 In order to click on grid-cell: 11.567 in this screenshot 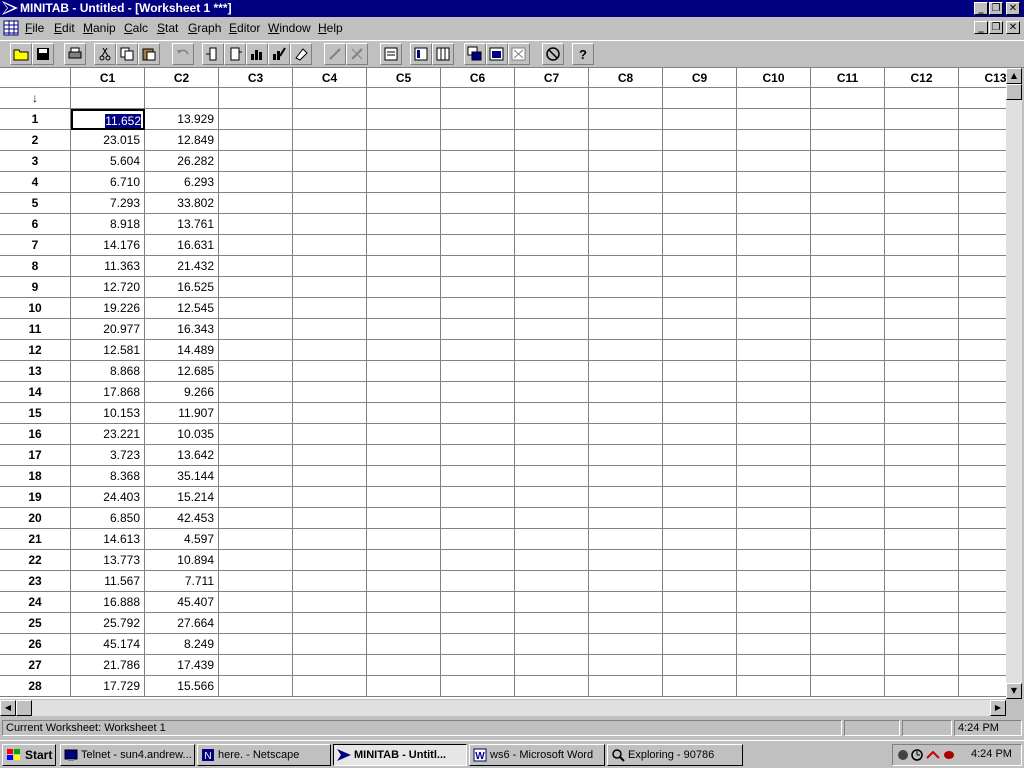, I will do `click(108, 581)`.